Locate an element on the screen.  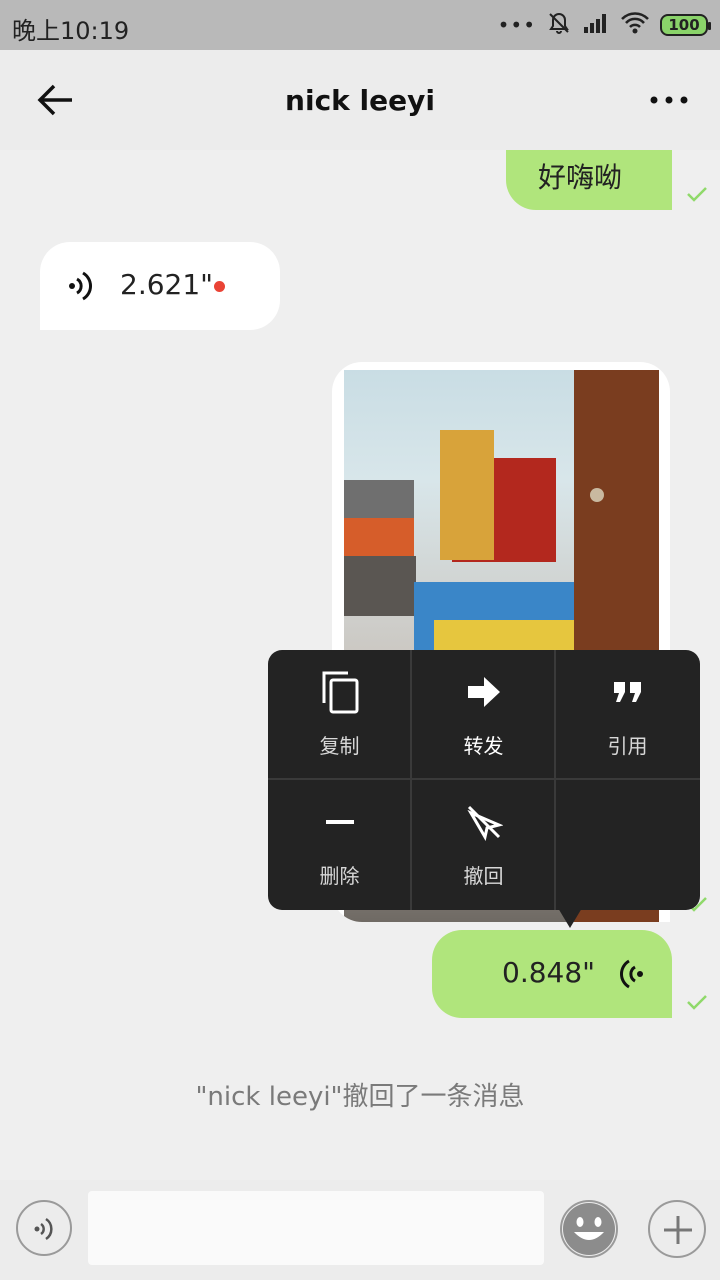
menu-item-forward: 转发 is located at coordinates (483, 714).